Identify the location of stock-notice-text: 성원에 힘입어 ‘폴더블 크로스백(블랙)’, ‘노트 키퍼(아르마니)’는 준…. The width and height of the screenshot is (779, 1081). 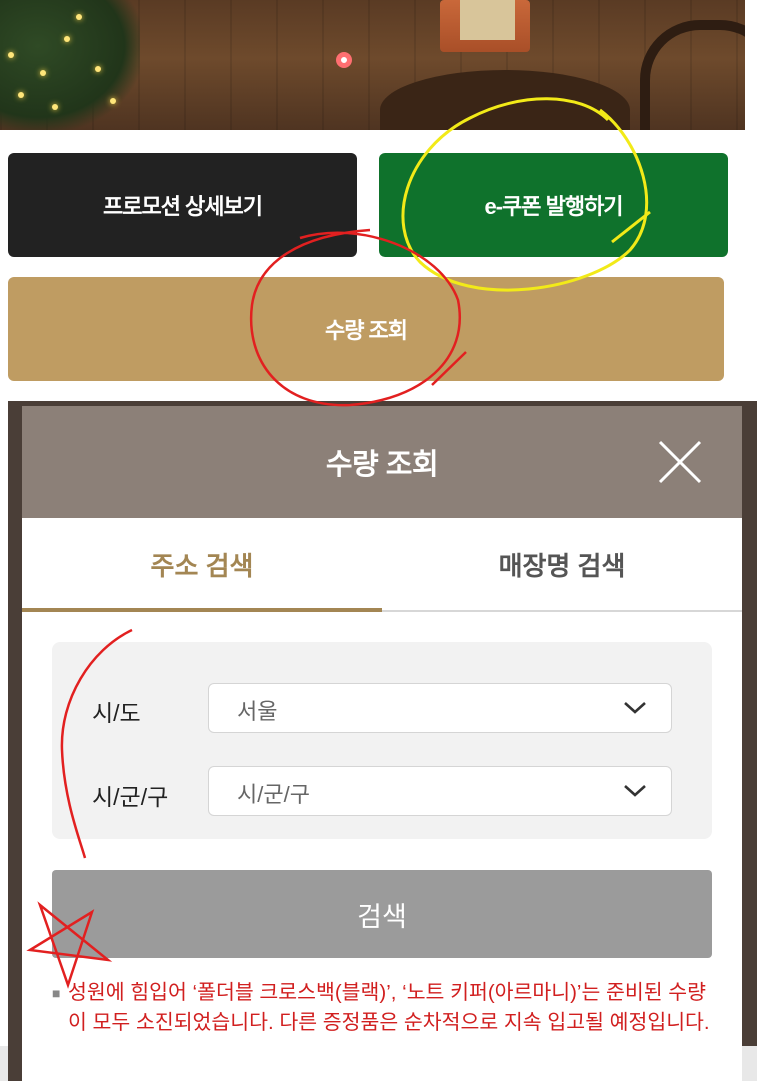
(389, 1007).